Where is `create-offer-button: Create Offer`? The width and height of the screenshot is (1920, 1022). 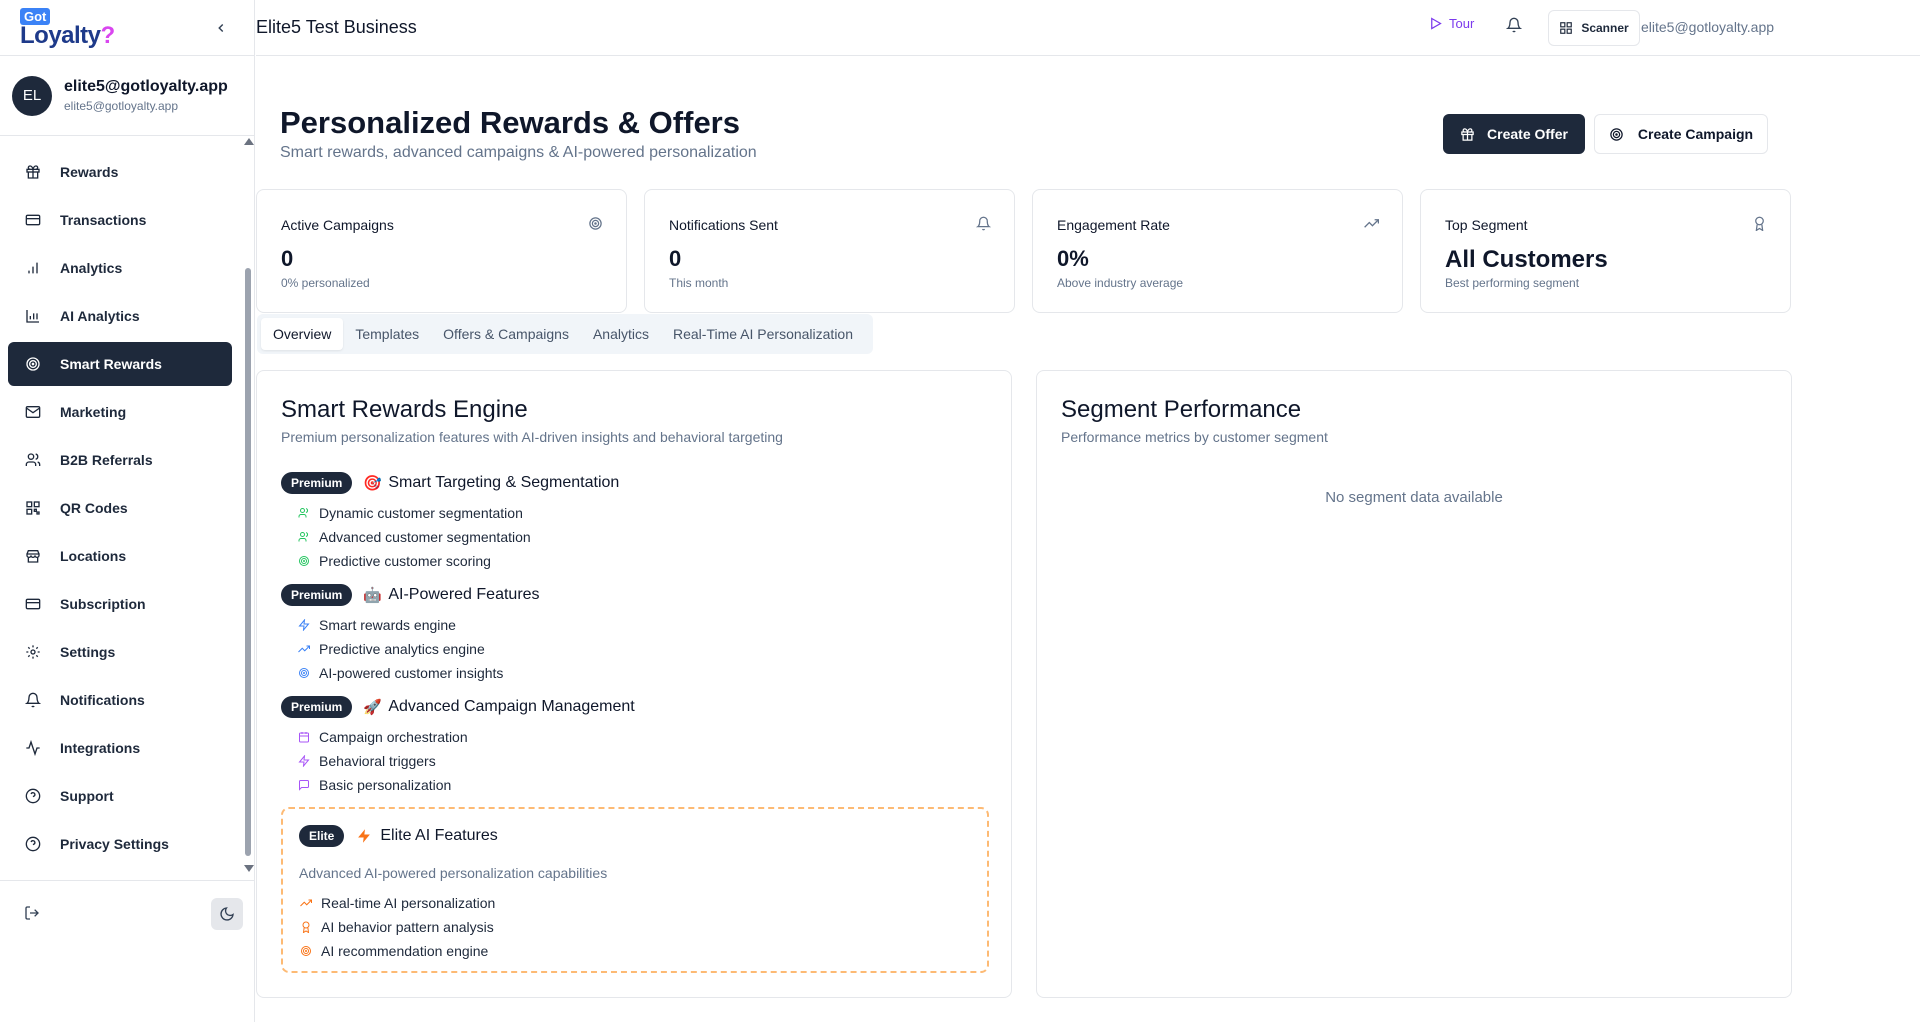
create-offer-button: Create Offer is located at coordinates (1514, 134).